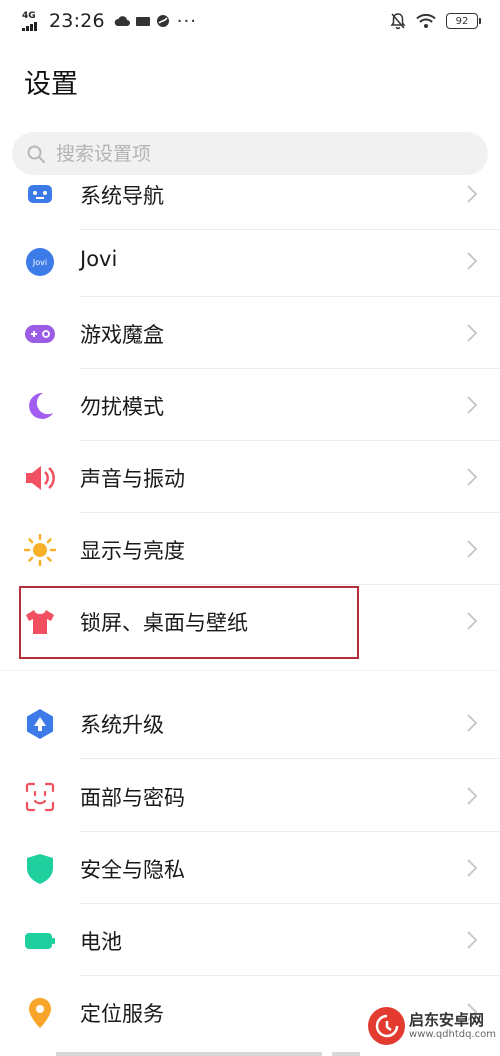 Image resolution: width=500 pixels, height=1056 pixels. I want to click on setting-label: 安全与隐私, so click(132, 870).